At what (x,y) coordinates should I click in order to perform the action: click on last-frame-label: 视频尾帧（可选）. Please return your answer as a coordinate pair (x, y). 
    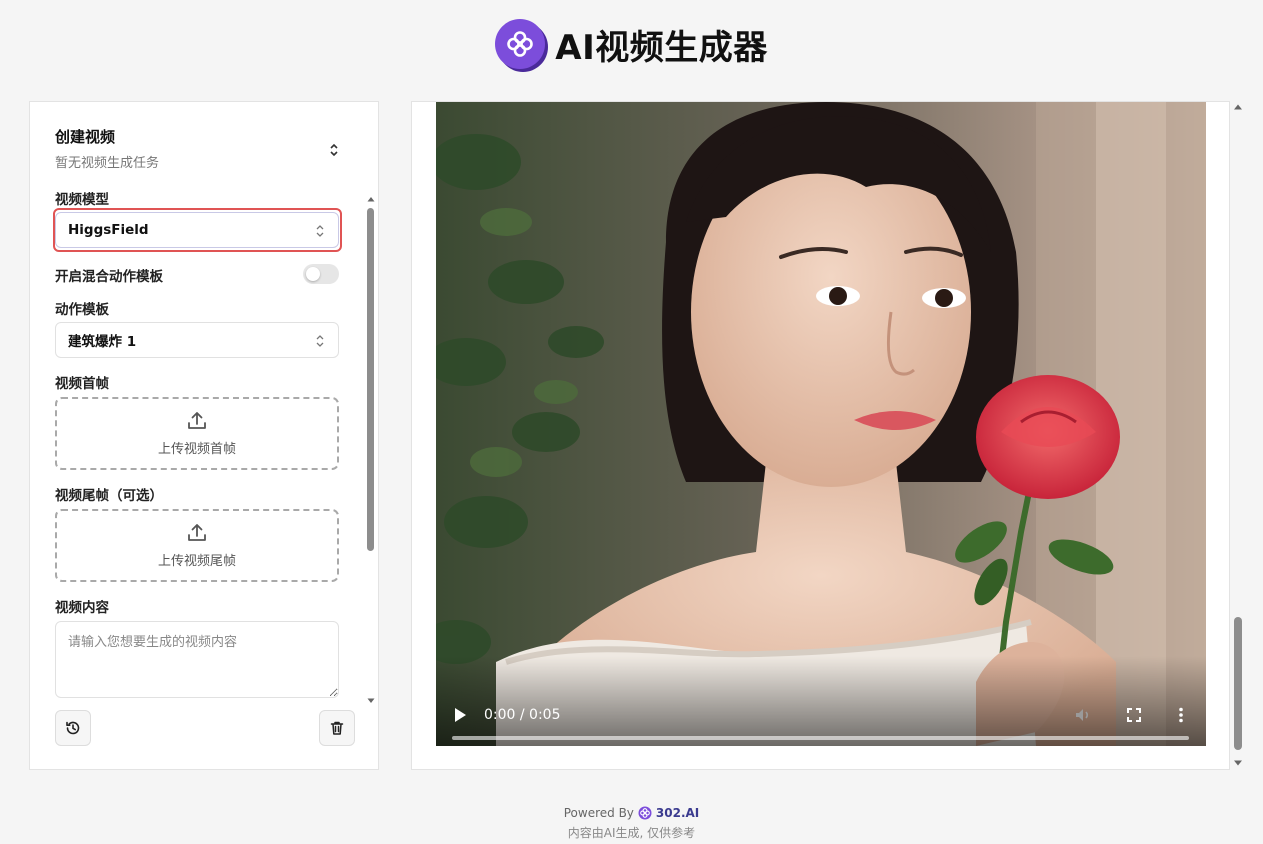
    Looking at the image, I should click on (109, 496).